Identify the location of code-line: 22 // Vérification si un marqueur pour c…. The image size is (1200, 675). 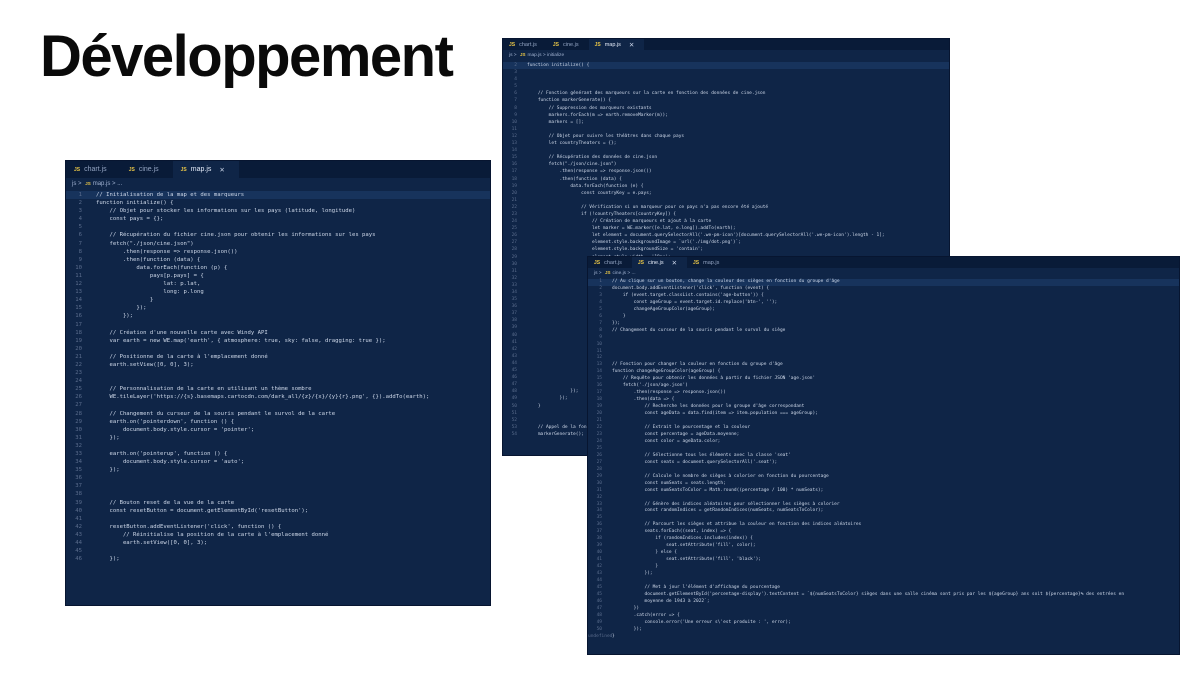
(726, 207).